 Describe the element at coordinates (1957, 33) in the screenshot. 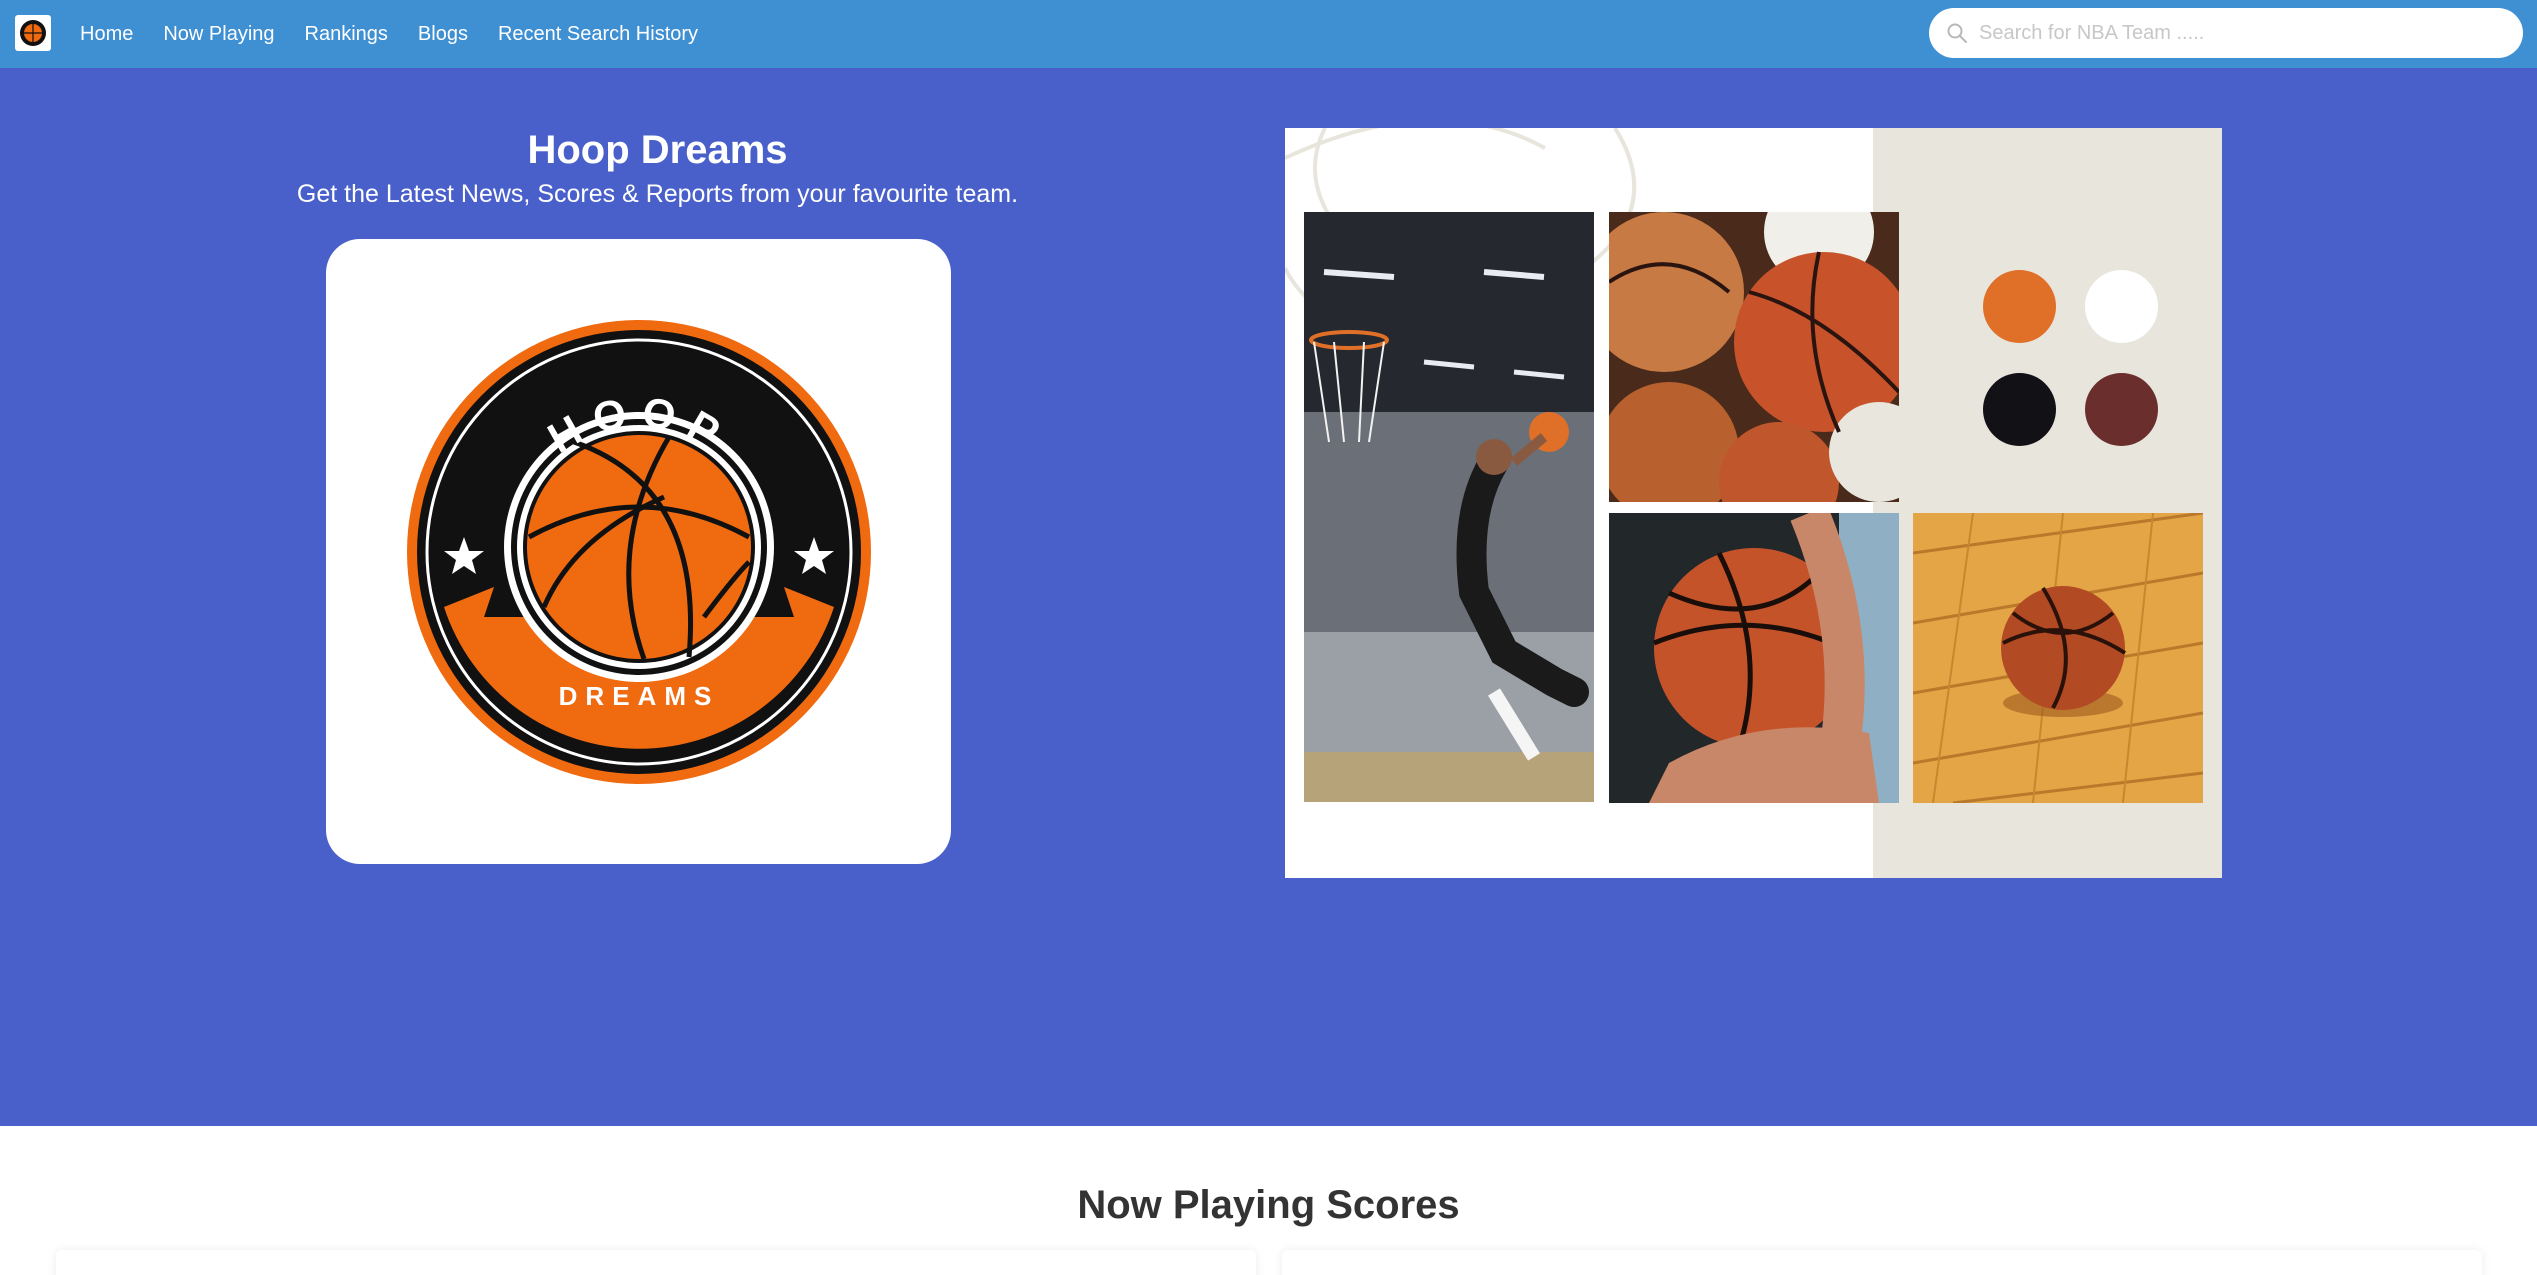

I see `search-icon` at that location.